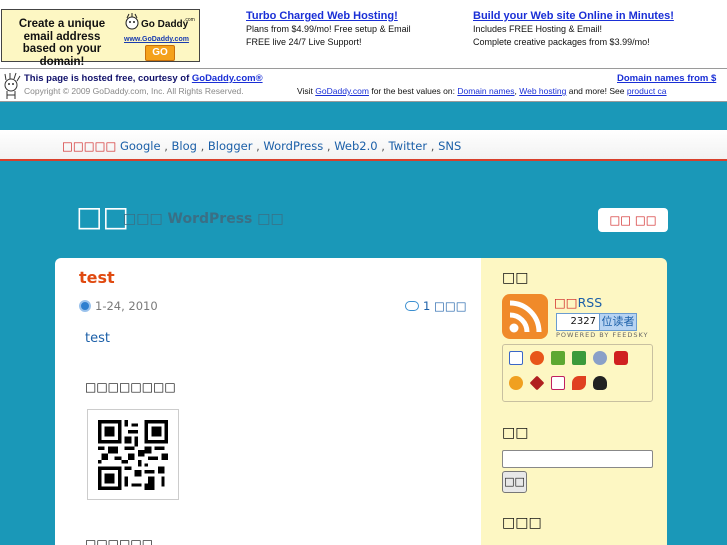 This screenshot has height=545, width=727. I want to click on qr-code-image, so click(133, 454).